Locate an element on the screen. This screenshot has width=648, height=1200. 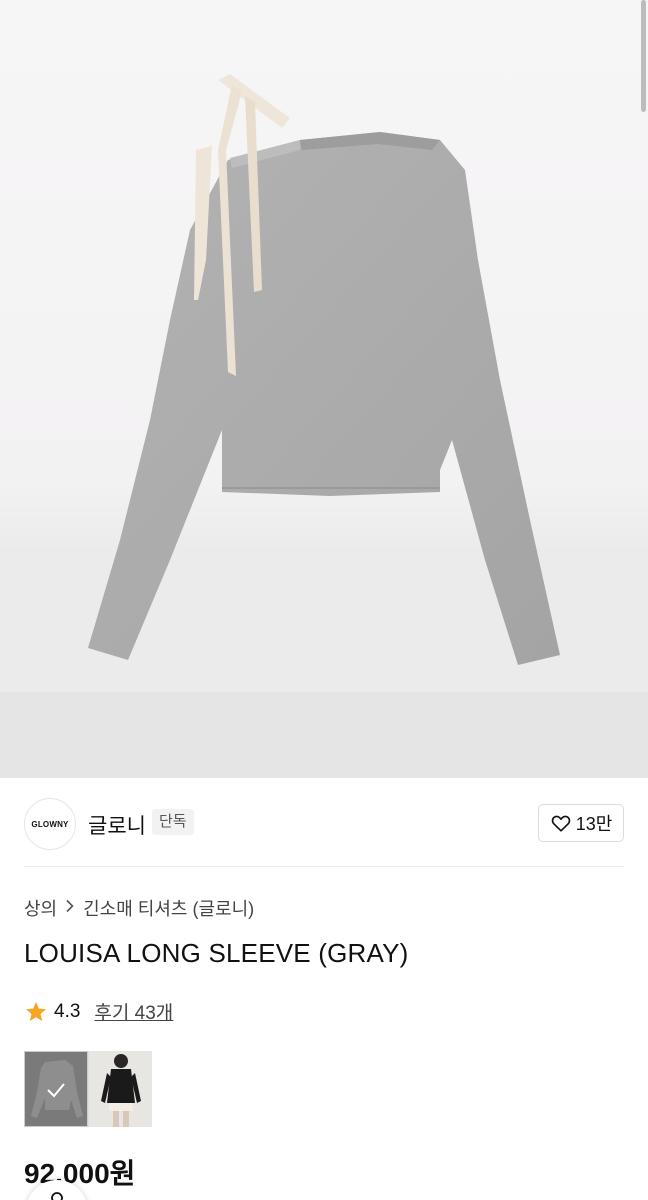
rating-row: 4.3 후기 43개 is located at coordinates (98, 1011).